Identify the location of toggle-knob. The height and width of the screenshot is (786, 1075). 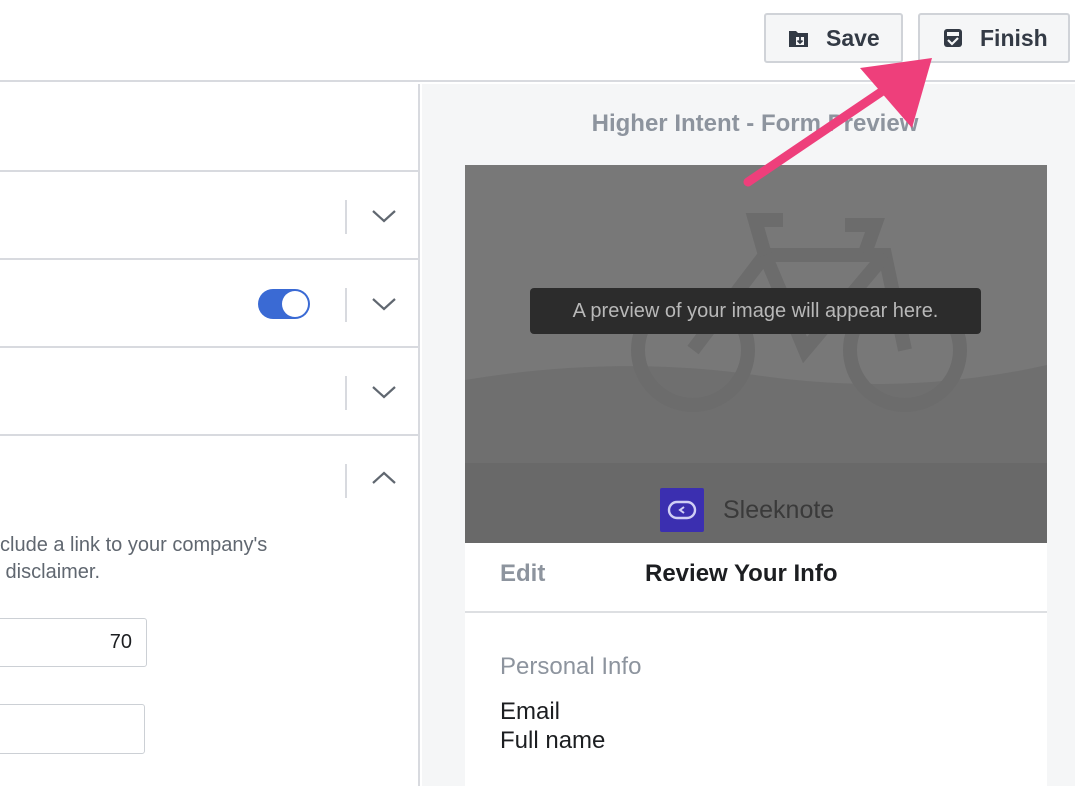
(295, 304).